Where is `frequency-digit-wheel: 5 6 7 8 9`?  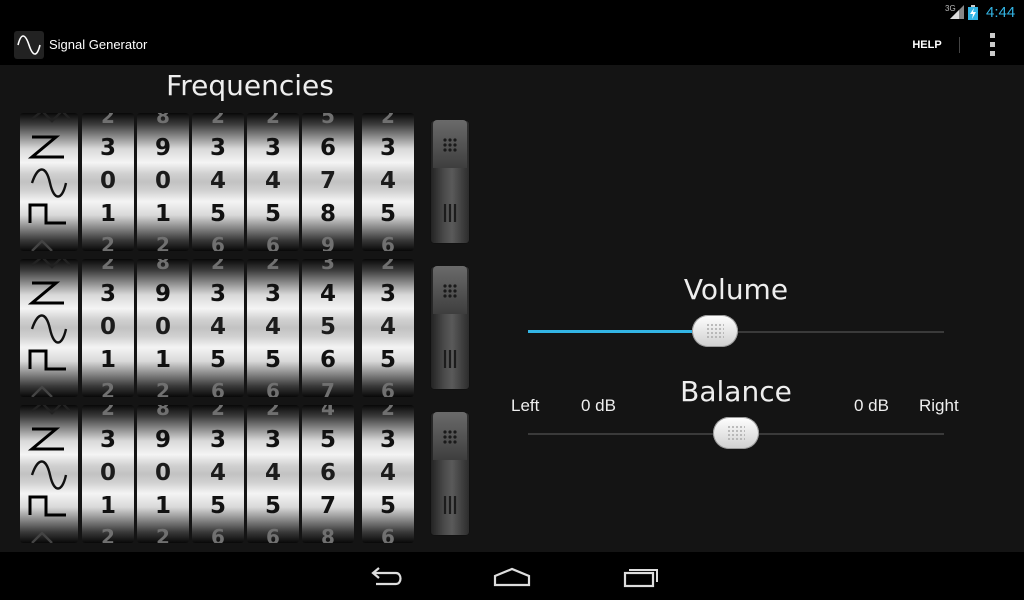
frequency-digit-wheel: 5 6 7 8 9 is located at coordinates (328, 182).